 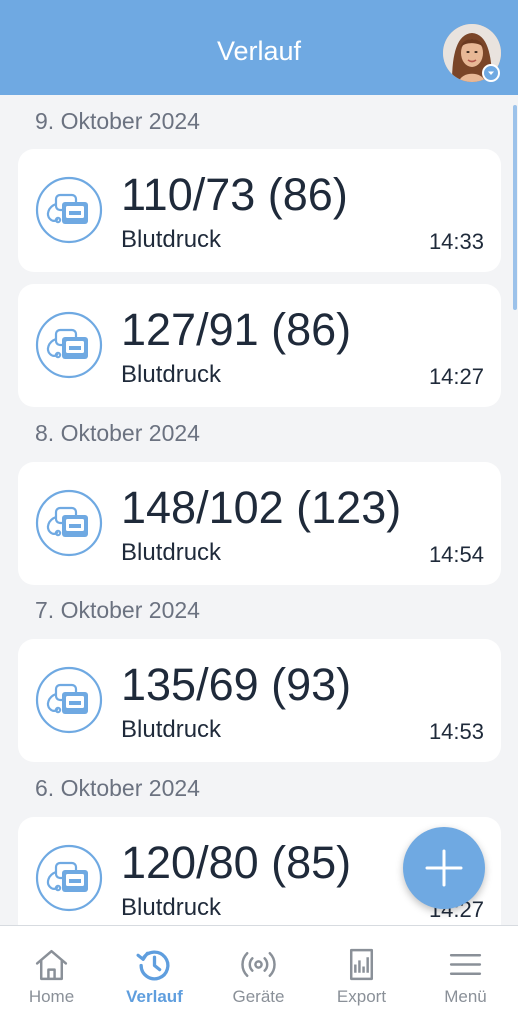 I want to click on nav-label: Home, so click(x=51, y=996).